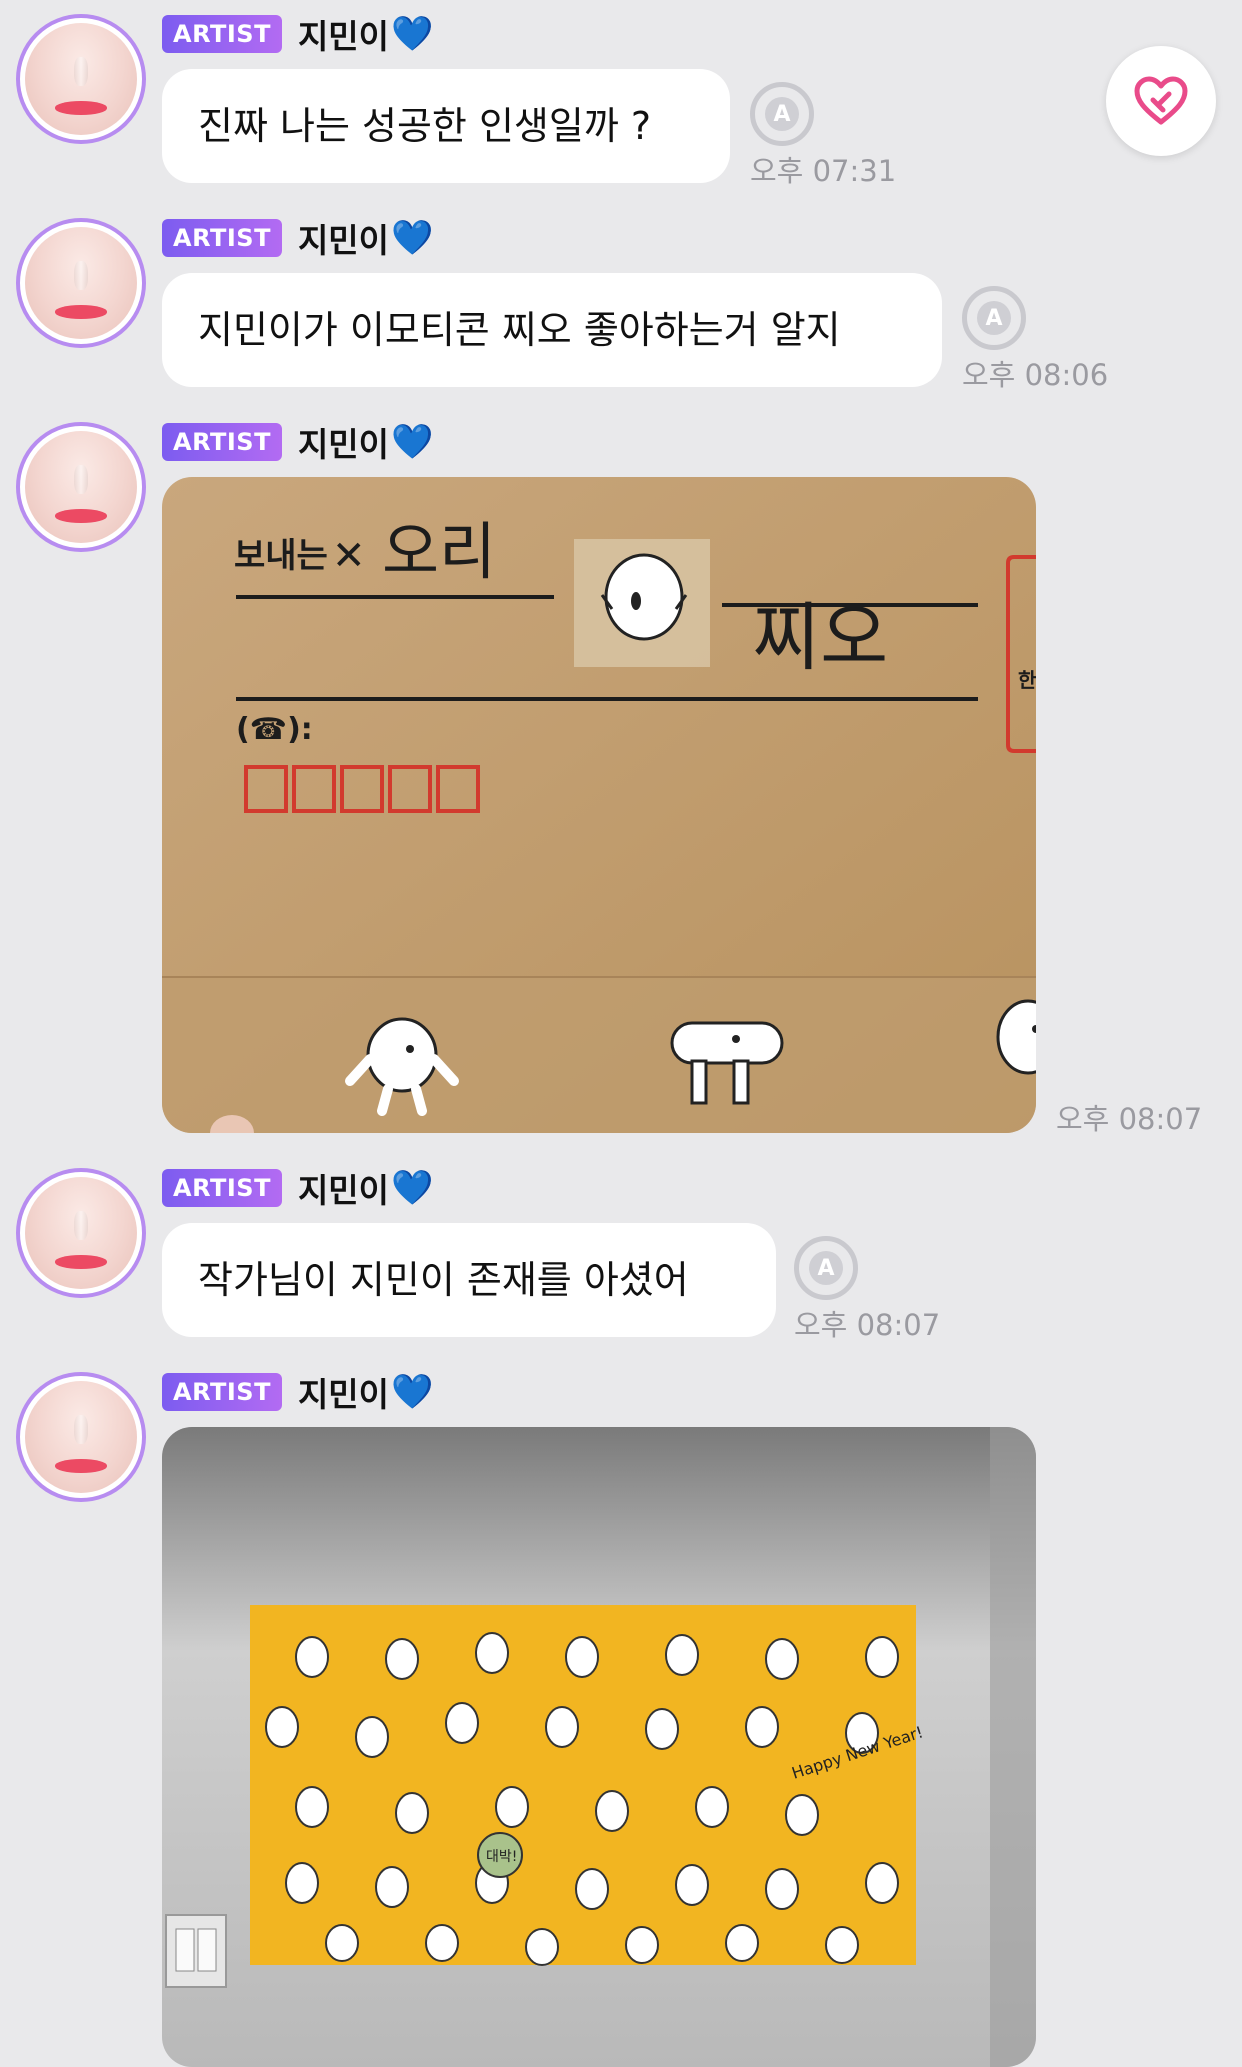  I want to click on message-bubble: 작가님이 지민이 존재를 아셨어, so click(469, 1280).